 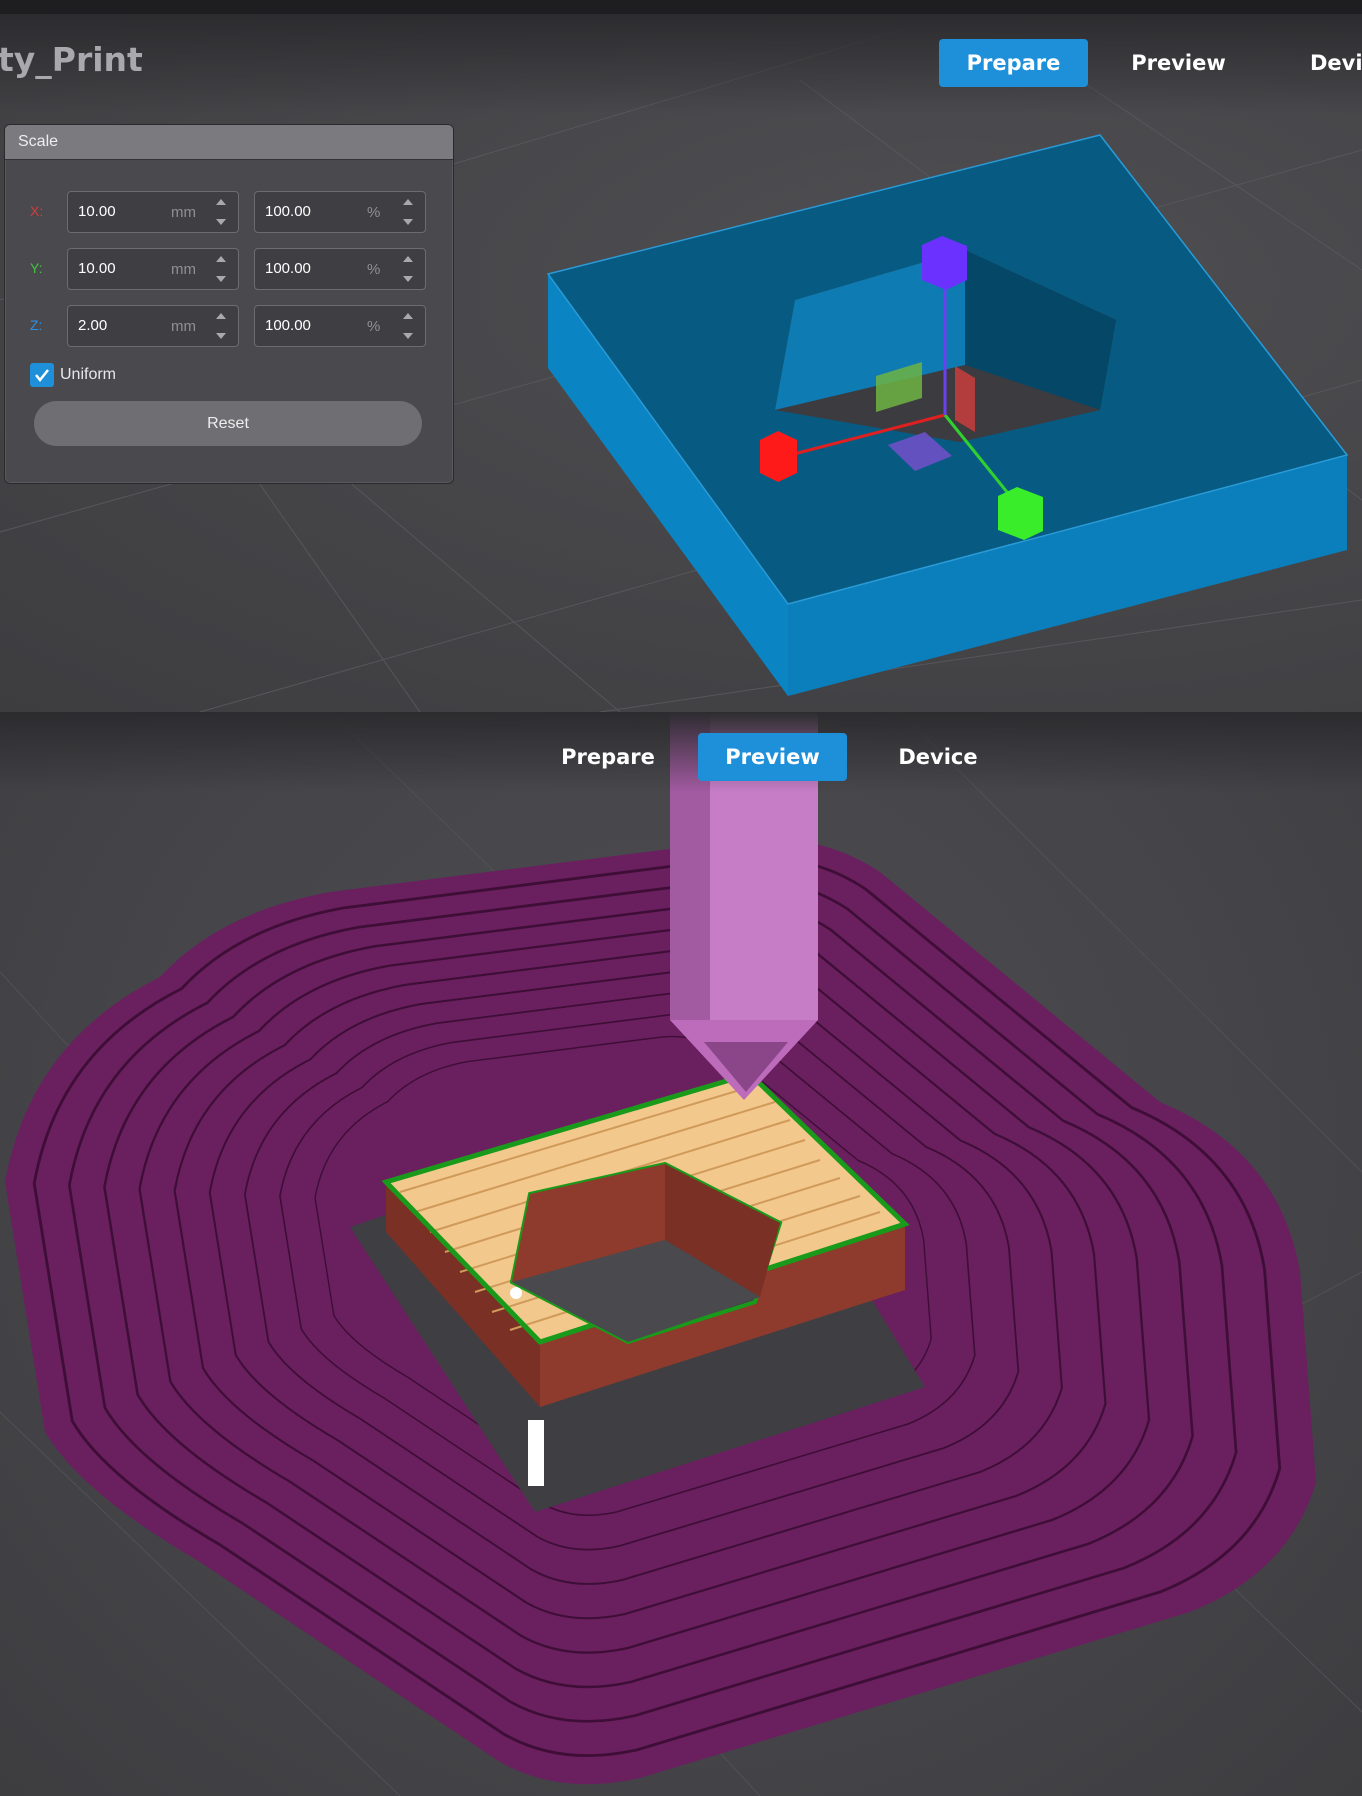 I want to click on scale-row-x: X: 10.00 mm 100.00 %, so click(x=229, y=212).